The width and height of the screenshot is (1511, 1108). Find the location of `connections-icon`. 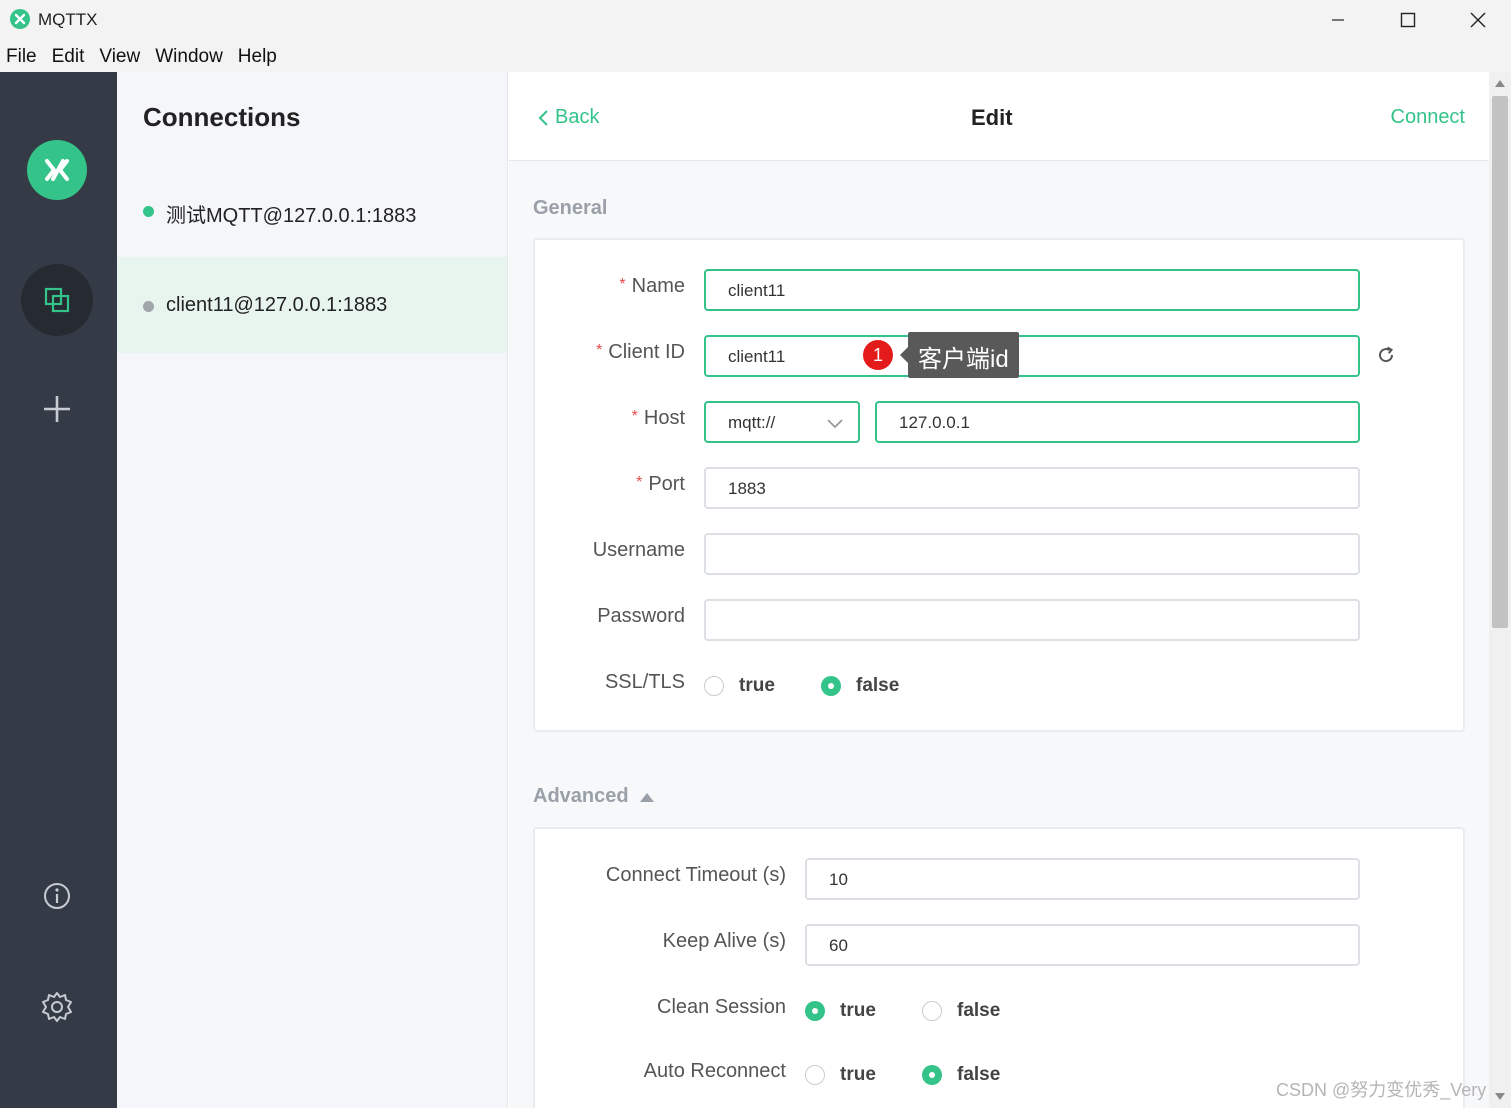

connections-icon is located at coordinates (57, 300).